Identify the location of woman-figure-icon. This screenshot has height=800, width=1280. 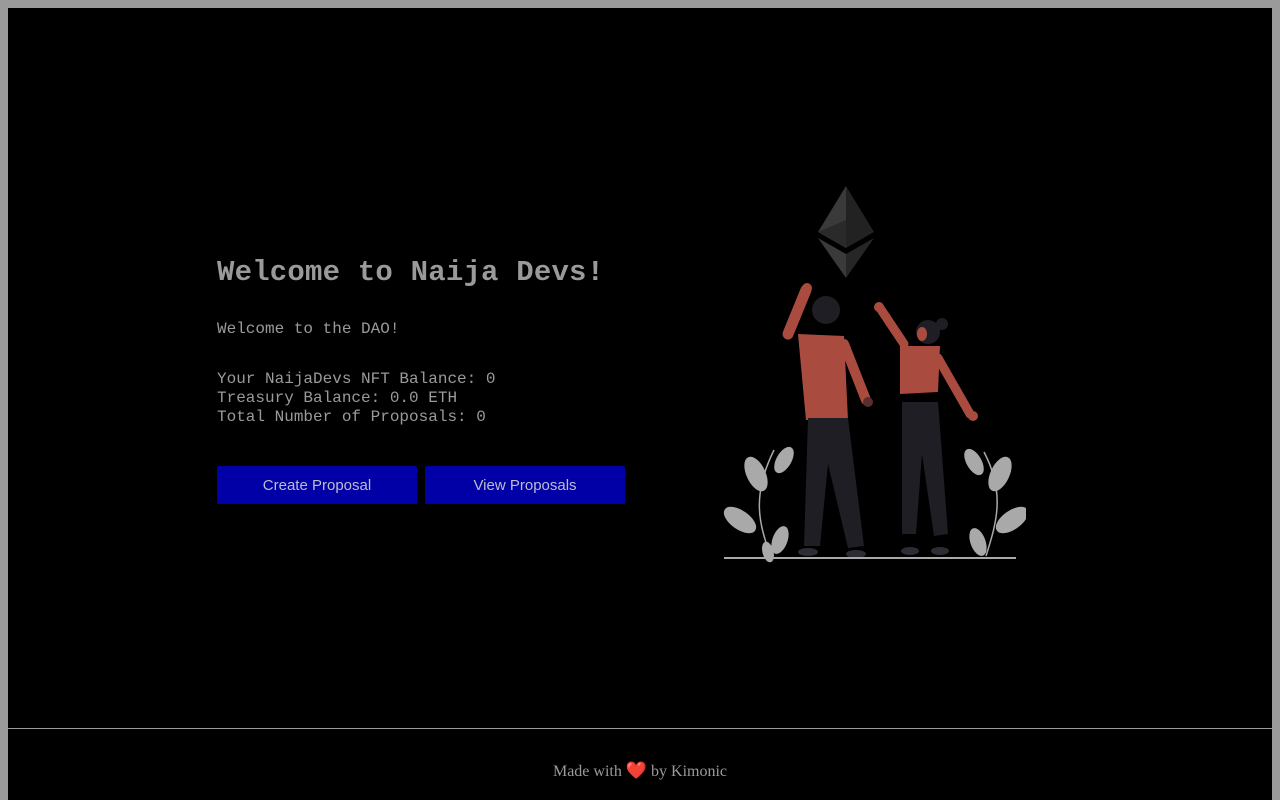
(926, 428).